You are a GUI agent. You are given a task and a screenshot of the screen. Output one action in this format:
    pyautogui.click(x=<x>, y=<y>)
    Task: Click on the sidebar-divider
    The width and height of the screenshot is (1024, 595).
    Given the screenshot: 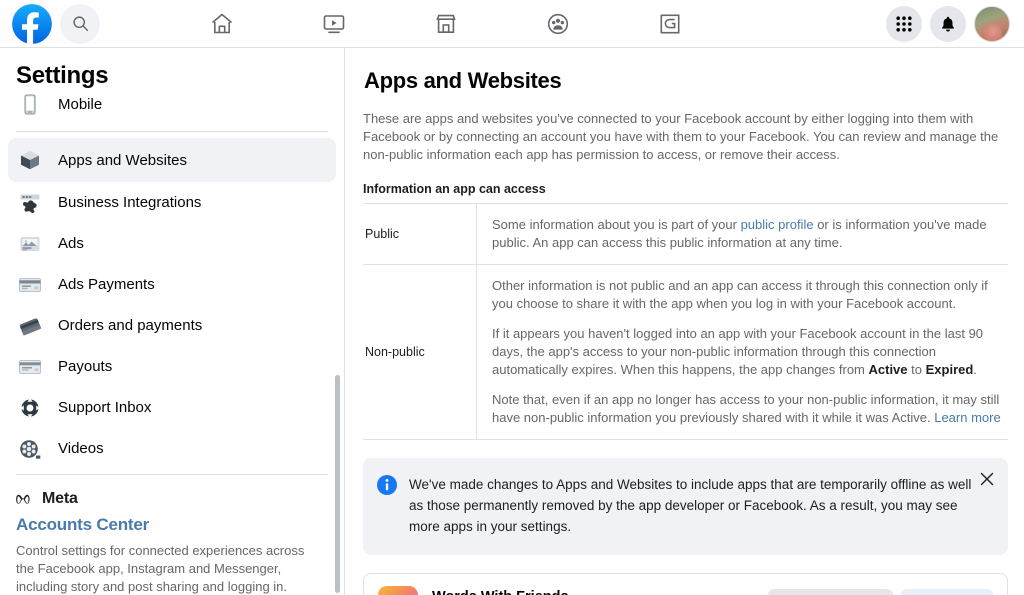 What is the action you would take?
    pyautogui.click(x=172, y=131)
    